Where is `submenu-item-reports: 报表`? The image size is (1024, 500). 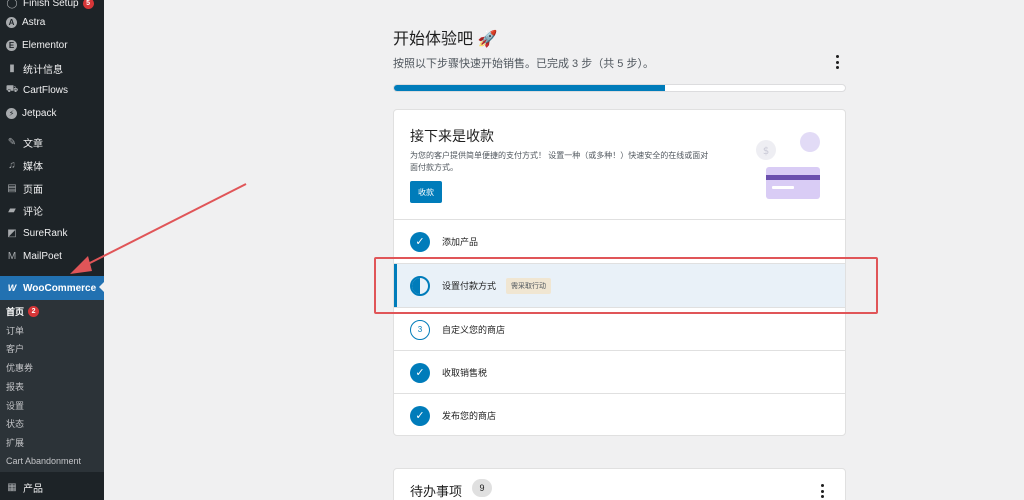 submenu-item-reports: 报表 is located at coordinates (15, 386).